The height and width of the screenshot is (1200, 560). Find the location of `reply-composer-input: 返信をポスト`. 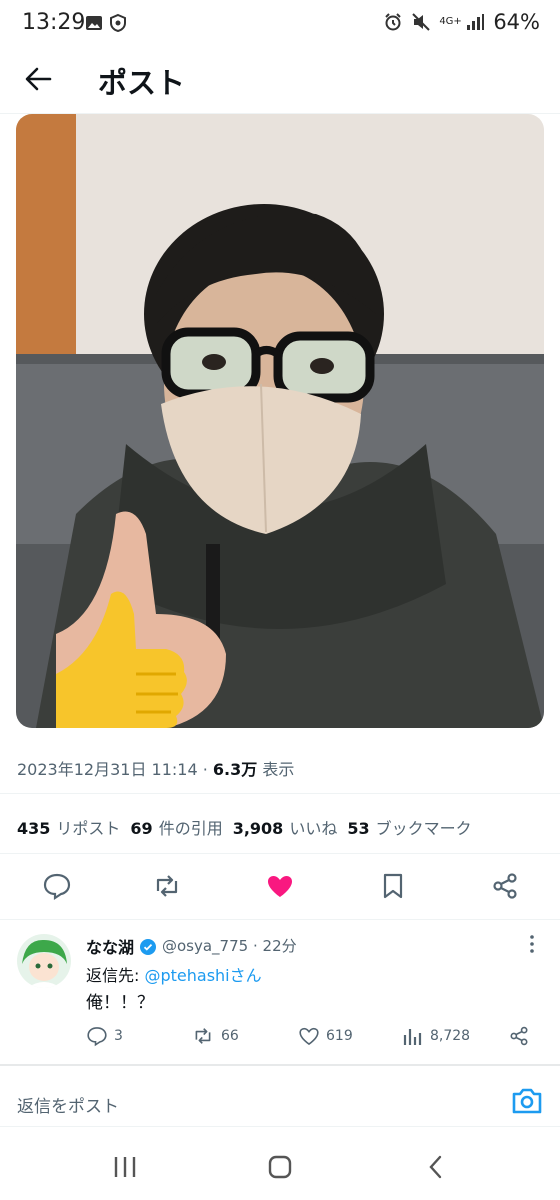

reply-composer-input: 返信をポスト is located at coordinates (68, 1104).